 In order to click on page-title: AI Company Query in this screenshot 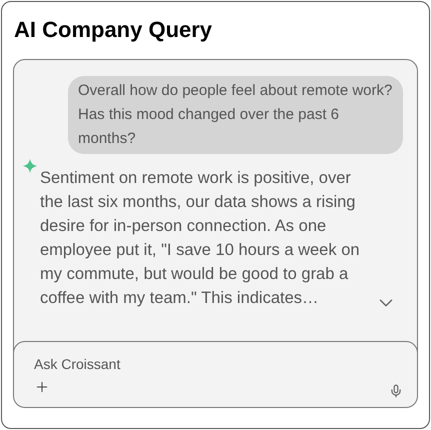, I will do `click(114, 30)`.